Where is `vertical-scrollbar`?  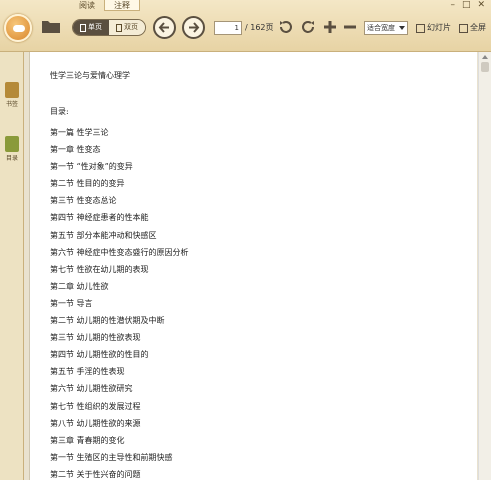
vertical-scrollbar is located at coordinates (484, 266).